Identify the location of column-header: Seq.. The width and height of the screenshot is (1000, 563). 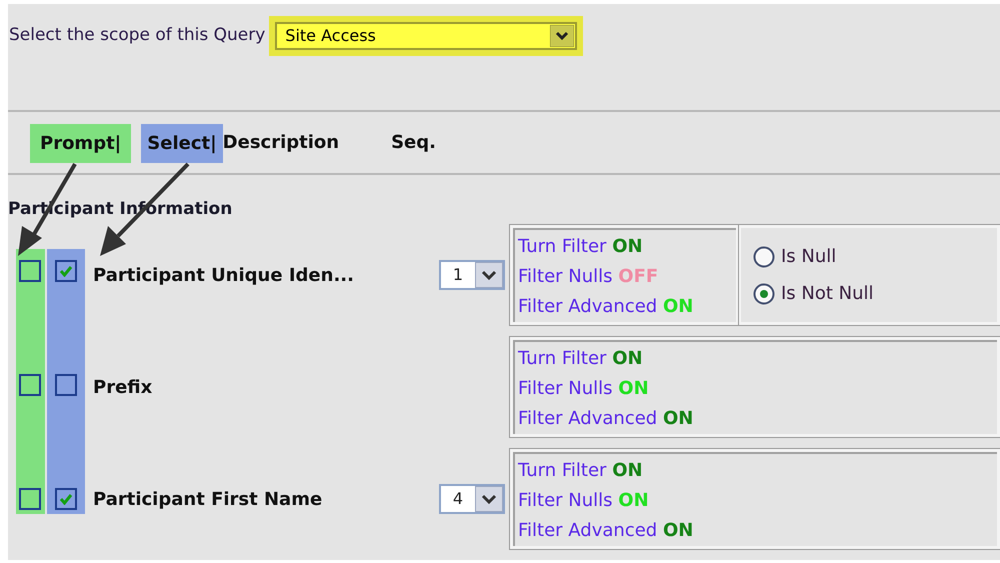
(413, 143).